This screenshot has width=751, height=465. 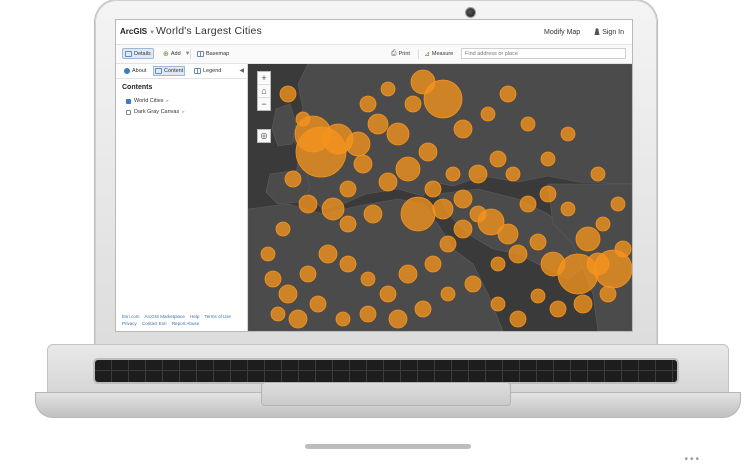 What do you see at coordinates (128, 101) in the screenshot?
I see `checkbox-checked-icon` at bounding box center [128, 101].